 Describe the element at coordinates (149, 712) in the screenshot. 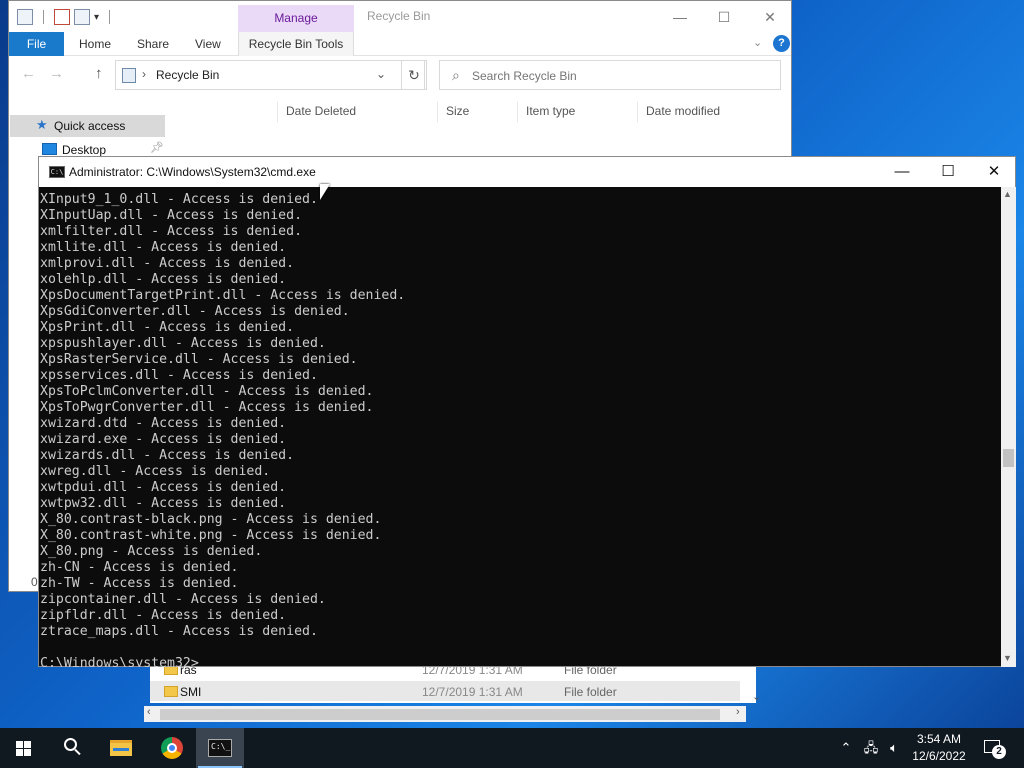

I see `scroll-left-icon: ‹` at that location.